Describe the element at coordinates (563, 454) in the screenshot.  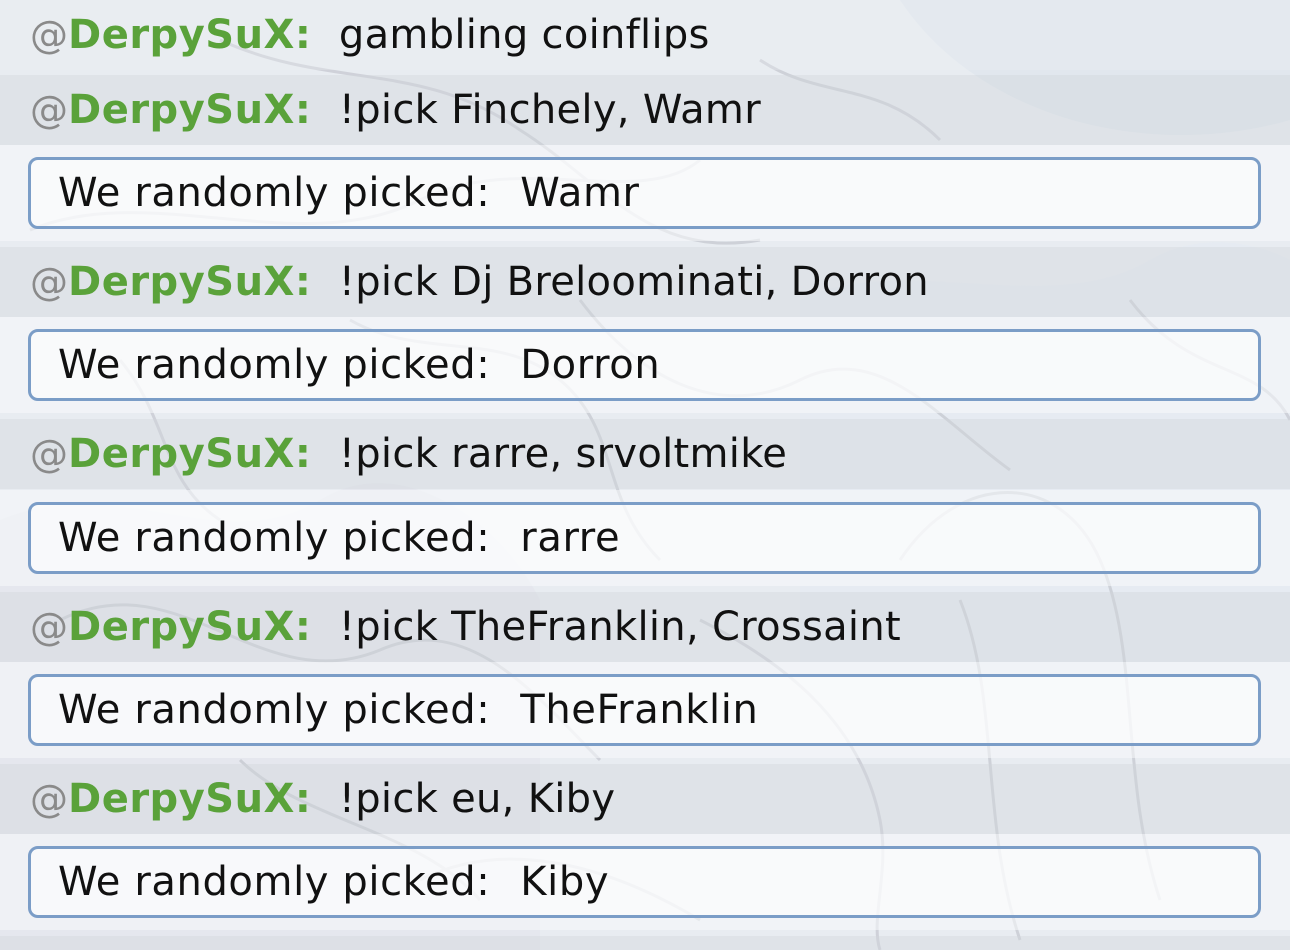
I see `message-text: !pick rarre, srvoltmike` at that location.